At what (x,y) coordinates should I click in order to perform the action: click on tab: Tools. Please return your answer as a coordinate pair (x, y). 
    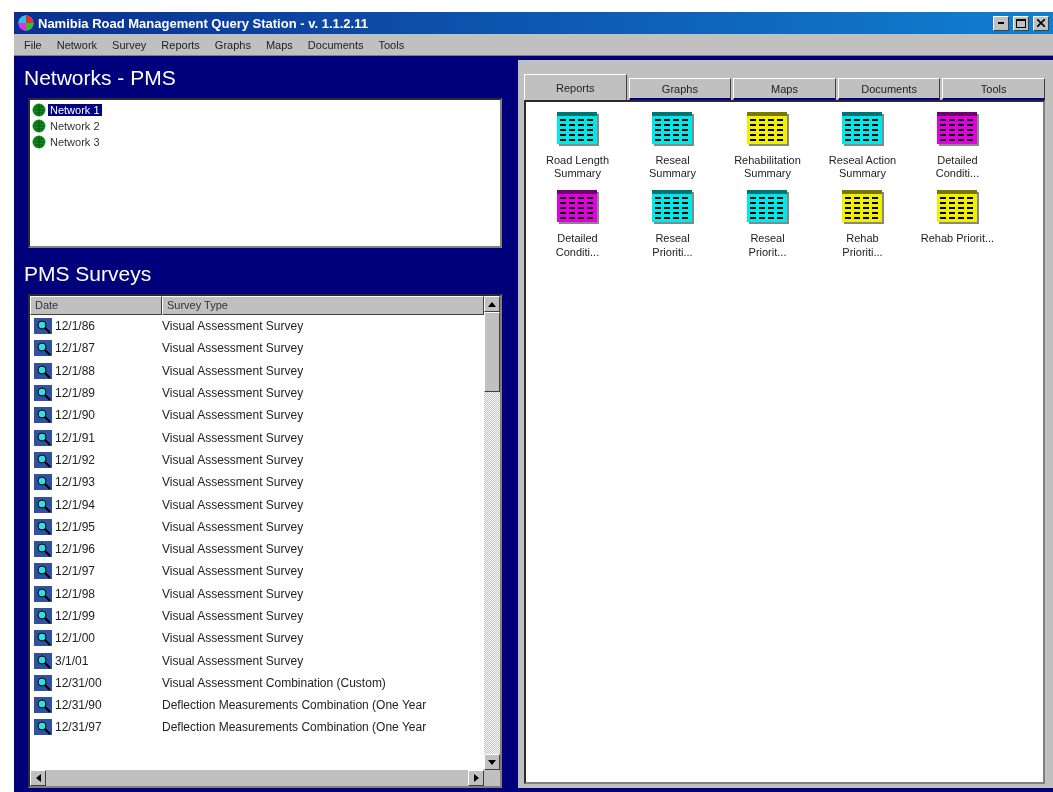
    Looking at the image, I should click on (993, 89).